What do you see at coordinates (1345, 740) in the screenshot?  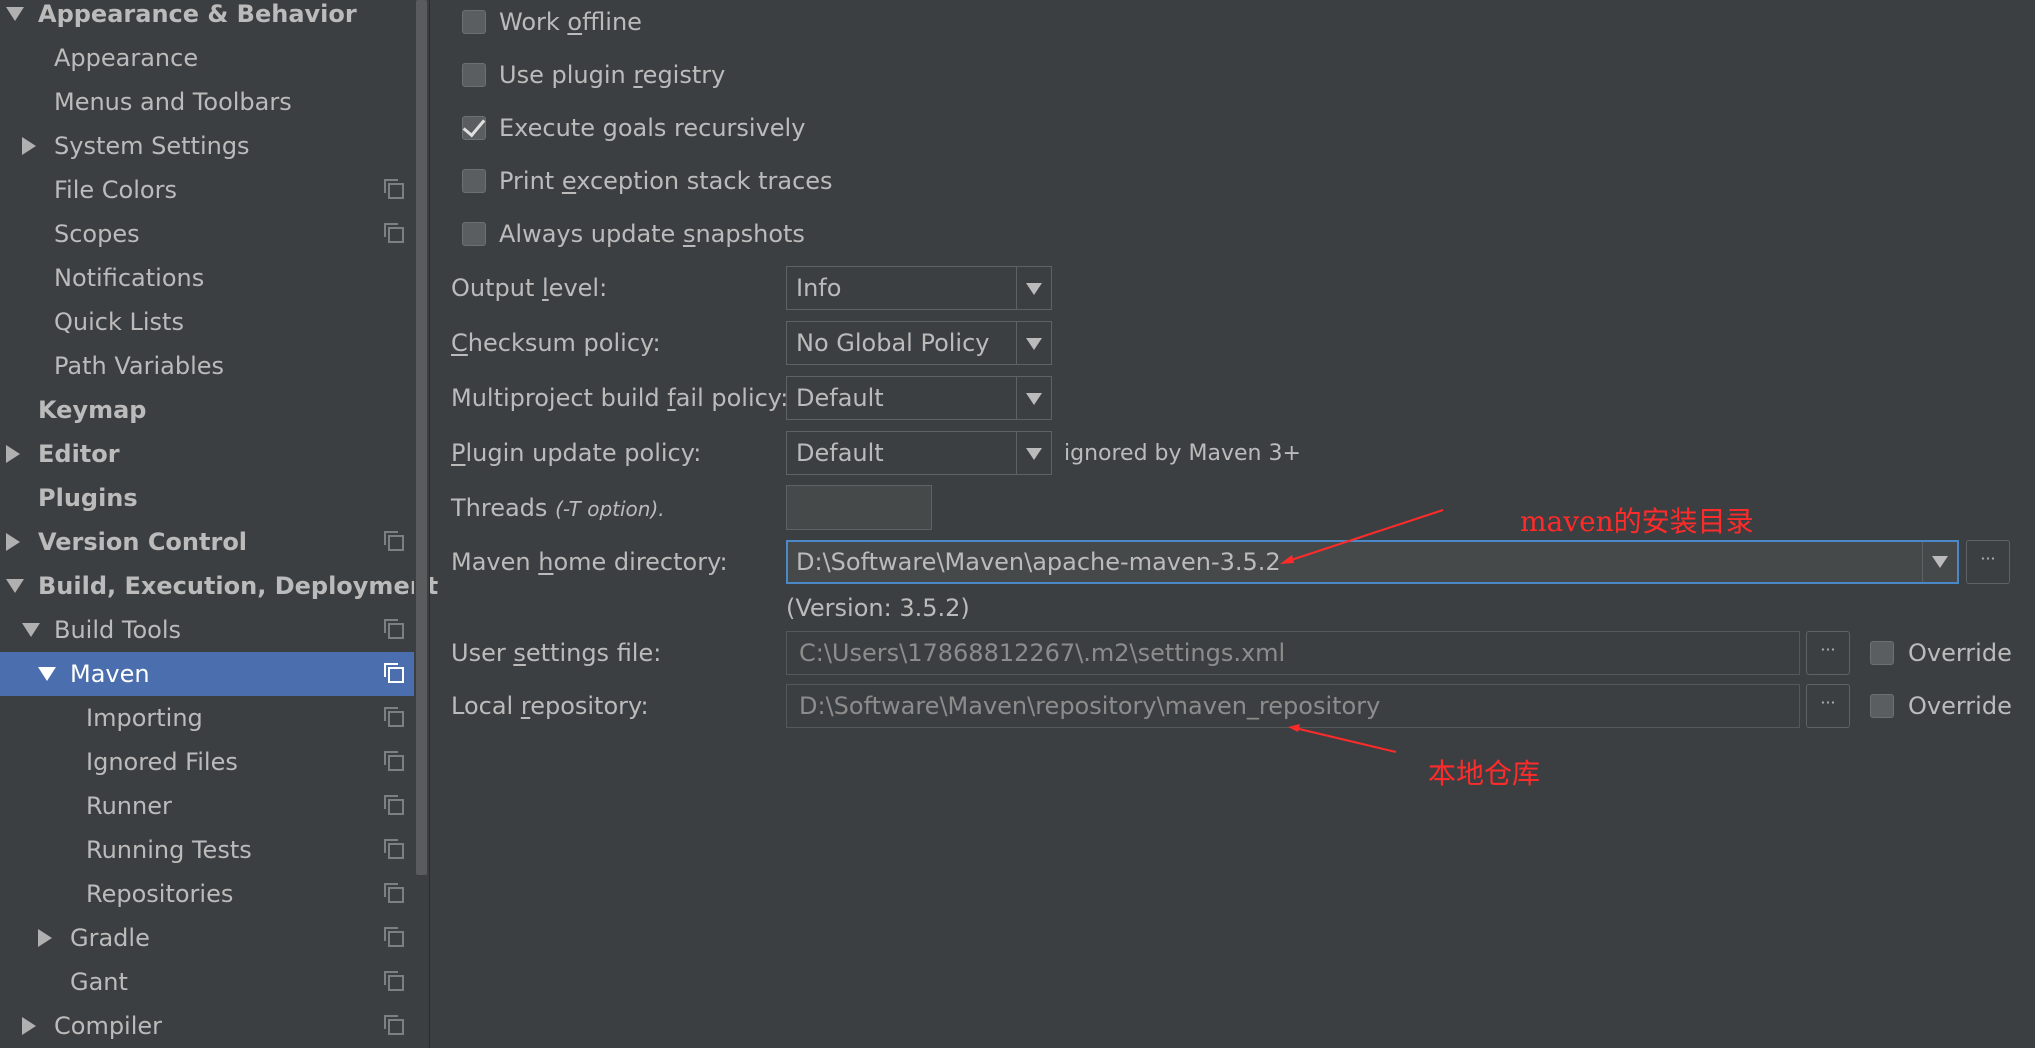 I see `arrow-line-local-repo` at bounding box center [1345, 740].